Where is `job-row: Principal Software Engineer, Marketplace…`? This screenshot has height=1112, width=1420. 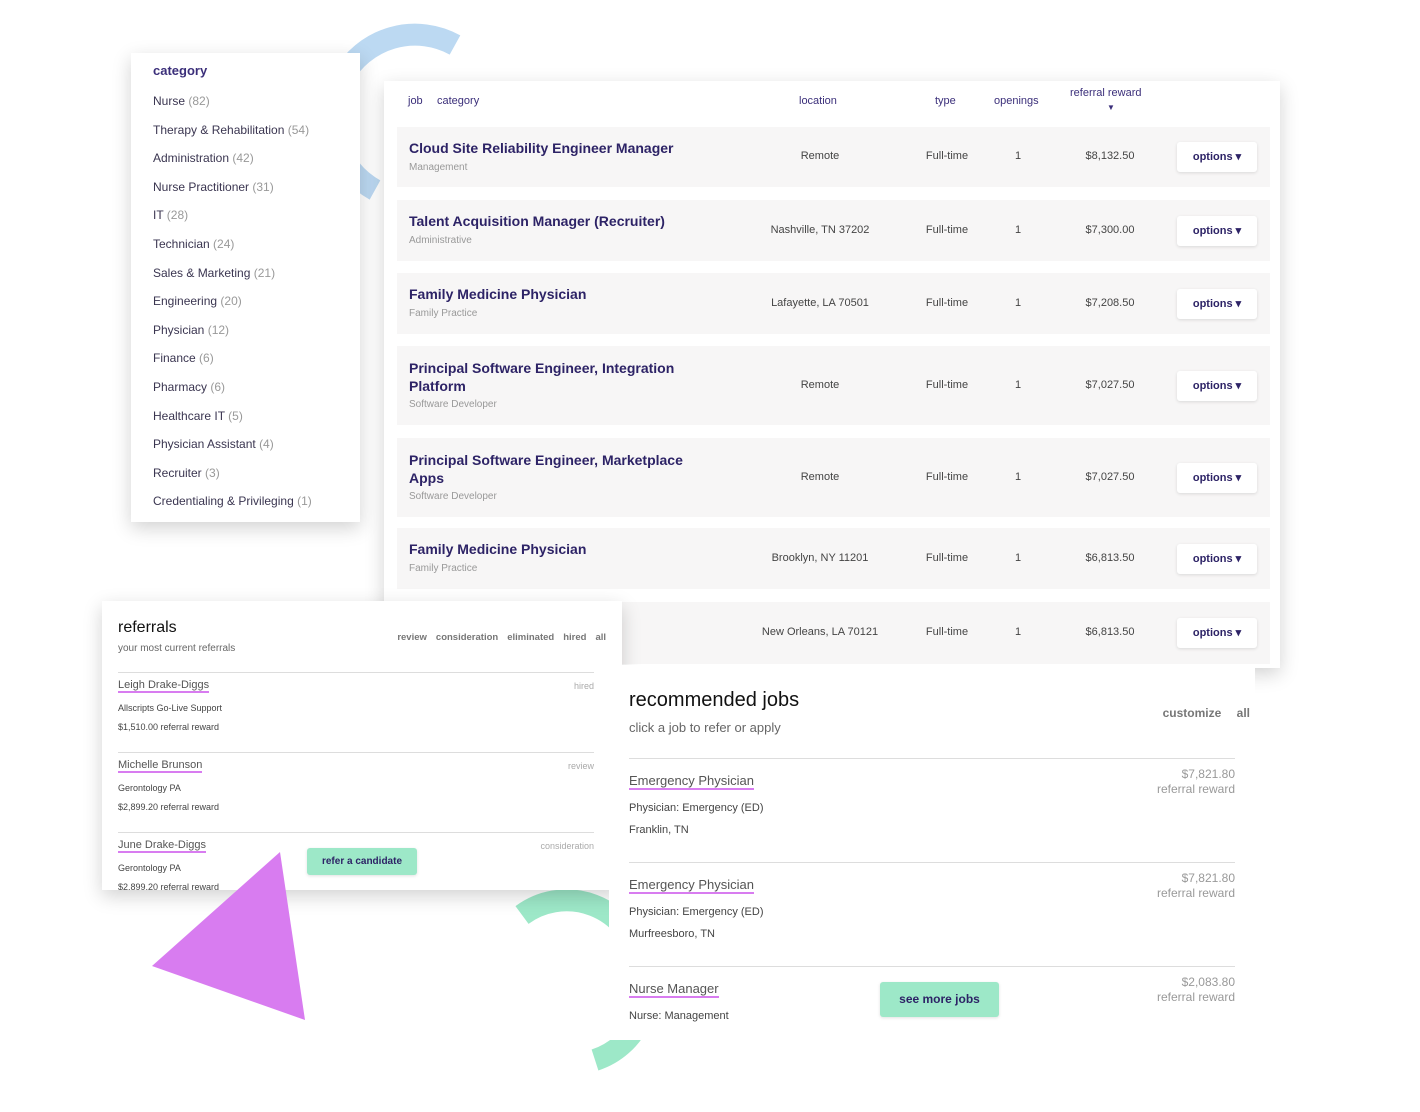 job-row: Principal Software Engineer, Marketplace… is located at coordinates (833, 477).